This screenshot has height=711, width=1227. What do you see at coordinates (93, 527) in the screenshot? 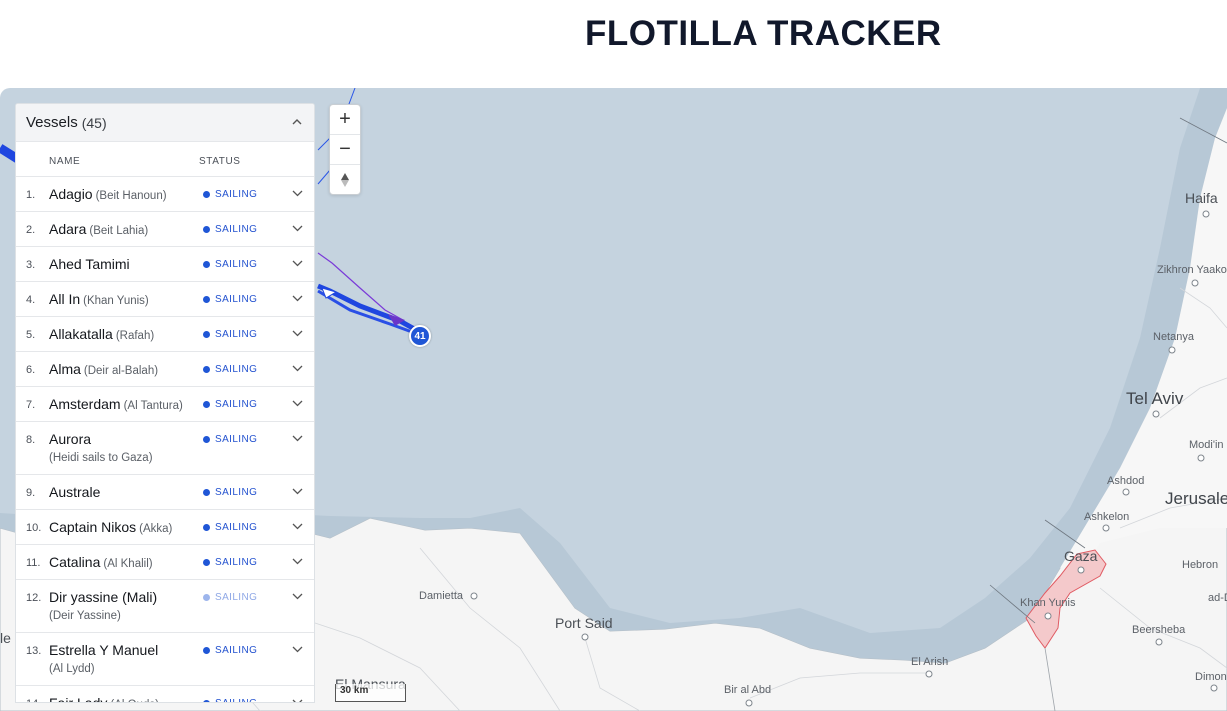
I see `vessel-name: Captain Nikos` at bounding box center [93, 527].